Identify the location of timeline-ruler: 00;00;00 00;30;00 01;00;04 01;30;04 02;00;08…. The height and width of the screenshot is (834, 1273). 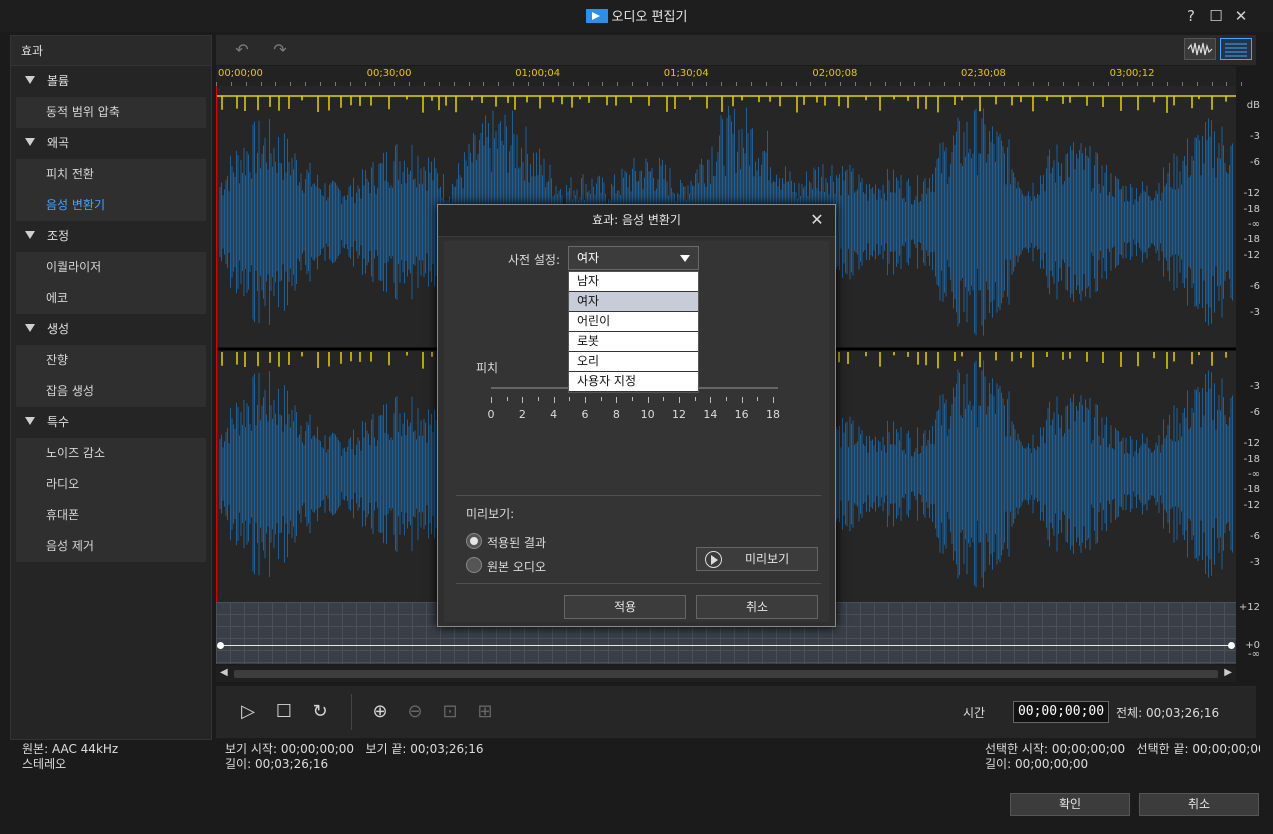
(729, 76).